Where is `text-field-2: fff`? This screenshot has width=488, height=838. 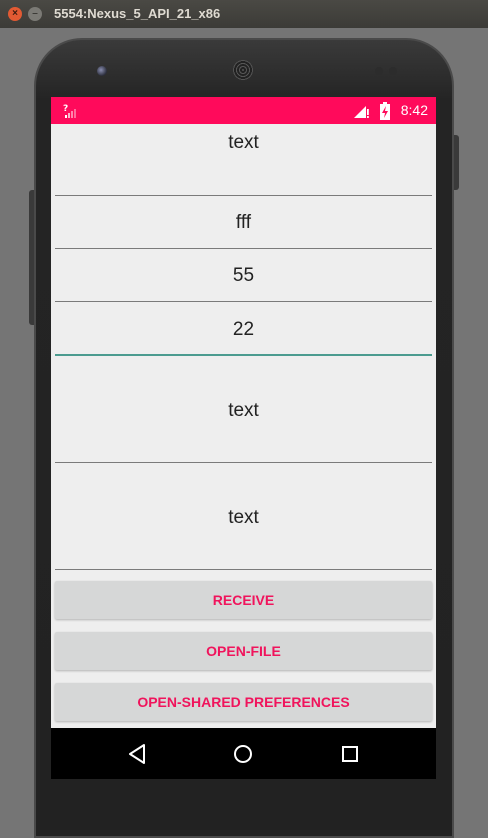 text-field-2: fff is located at coordinates (243, 222).